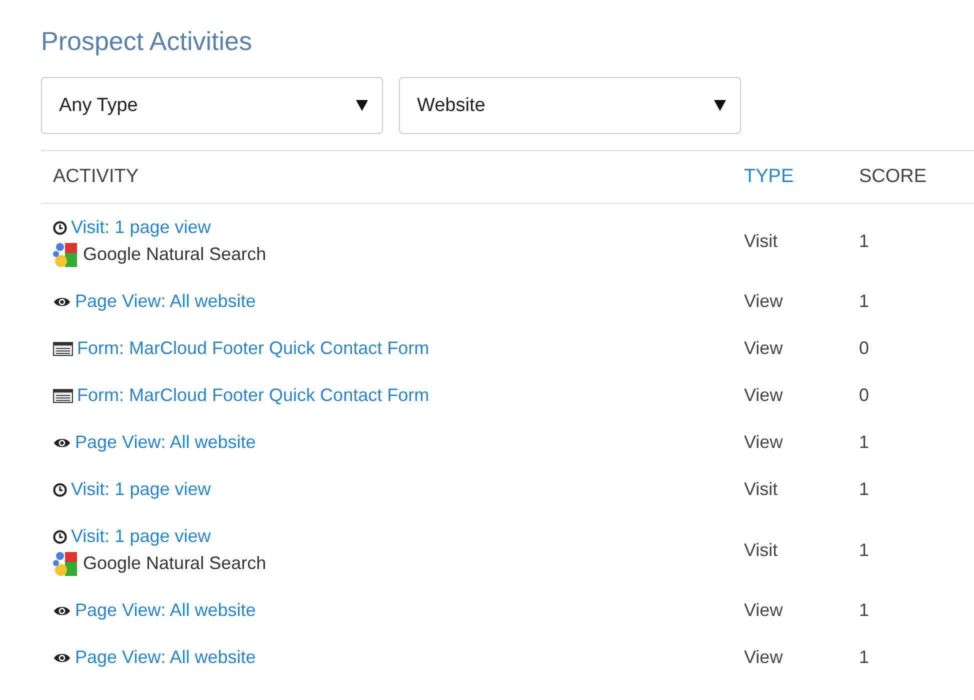 The width and height of the screenshot is (974, 700). What do you see at coordinates (570, 105) in the screenshot?
I see `filter-dropdown: Website` at bounding box center [570, 105].